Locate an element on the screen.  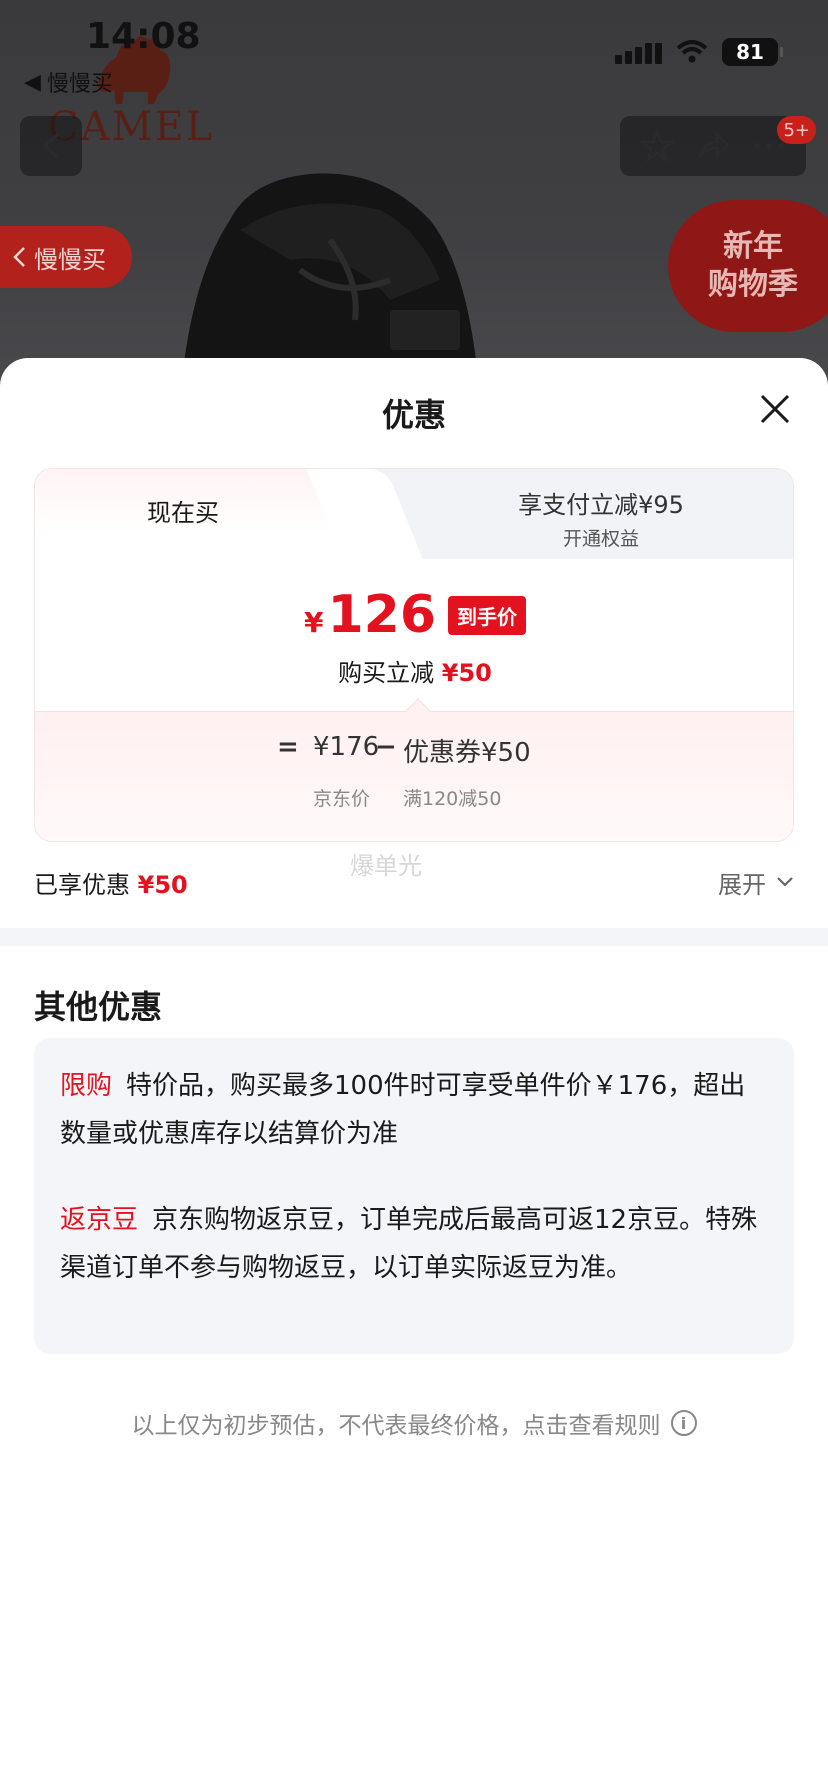
purchase-discount-line: 购买立减 ¥50 is located at coordinates (414, 670).